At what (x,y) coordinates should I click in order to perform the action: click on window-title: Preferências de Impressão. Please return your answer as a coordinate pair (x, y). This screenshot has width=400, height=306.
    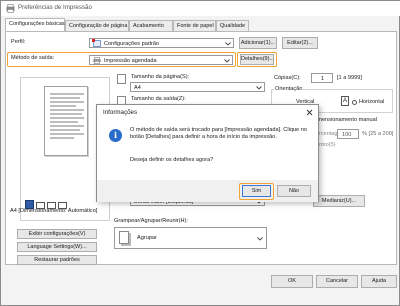
    Looking at the image, I should click on (55, 7).